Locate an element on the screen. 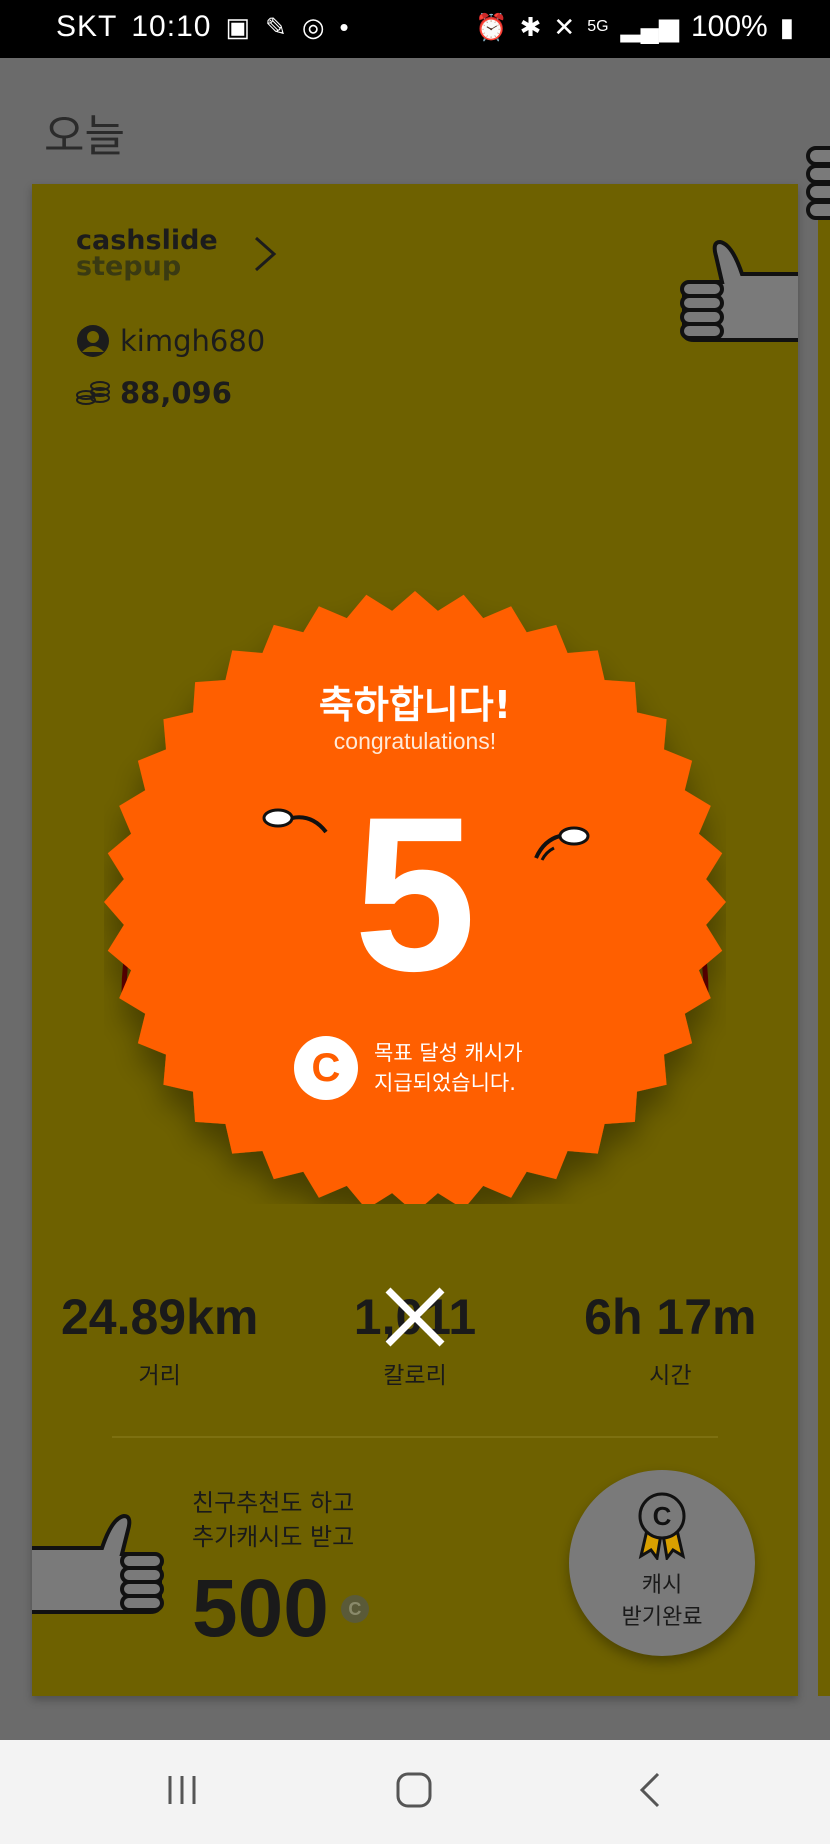 The width and height of the screenshot is (830, 1844). carrier-label: SKT is located at coordinates (87, 26).